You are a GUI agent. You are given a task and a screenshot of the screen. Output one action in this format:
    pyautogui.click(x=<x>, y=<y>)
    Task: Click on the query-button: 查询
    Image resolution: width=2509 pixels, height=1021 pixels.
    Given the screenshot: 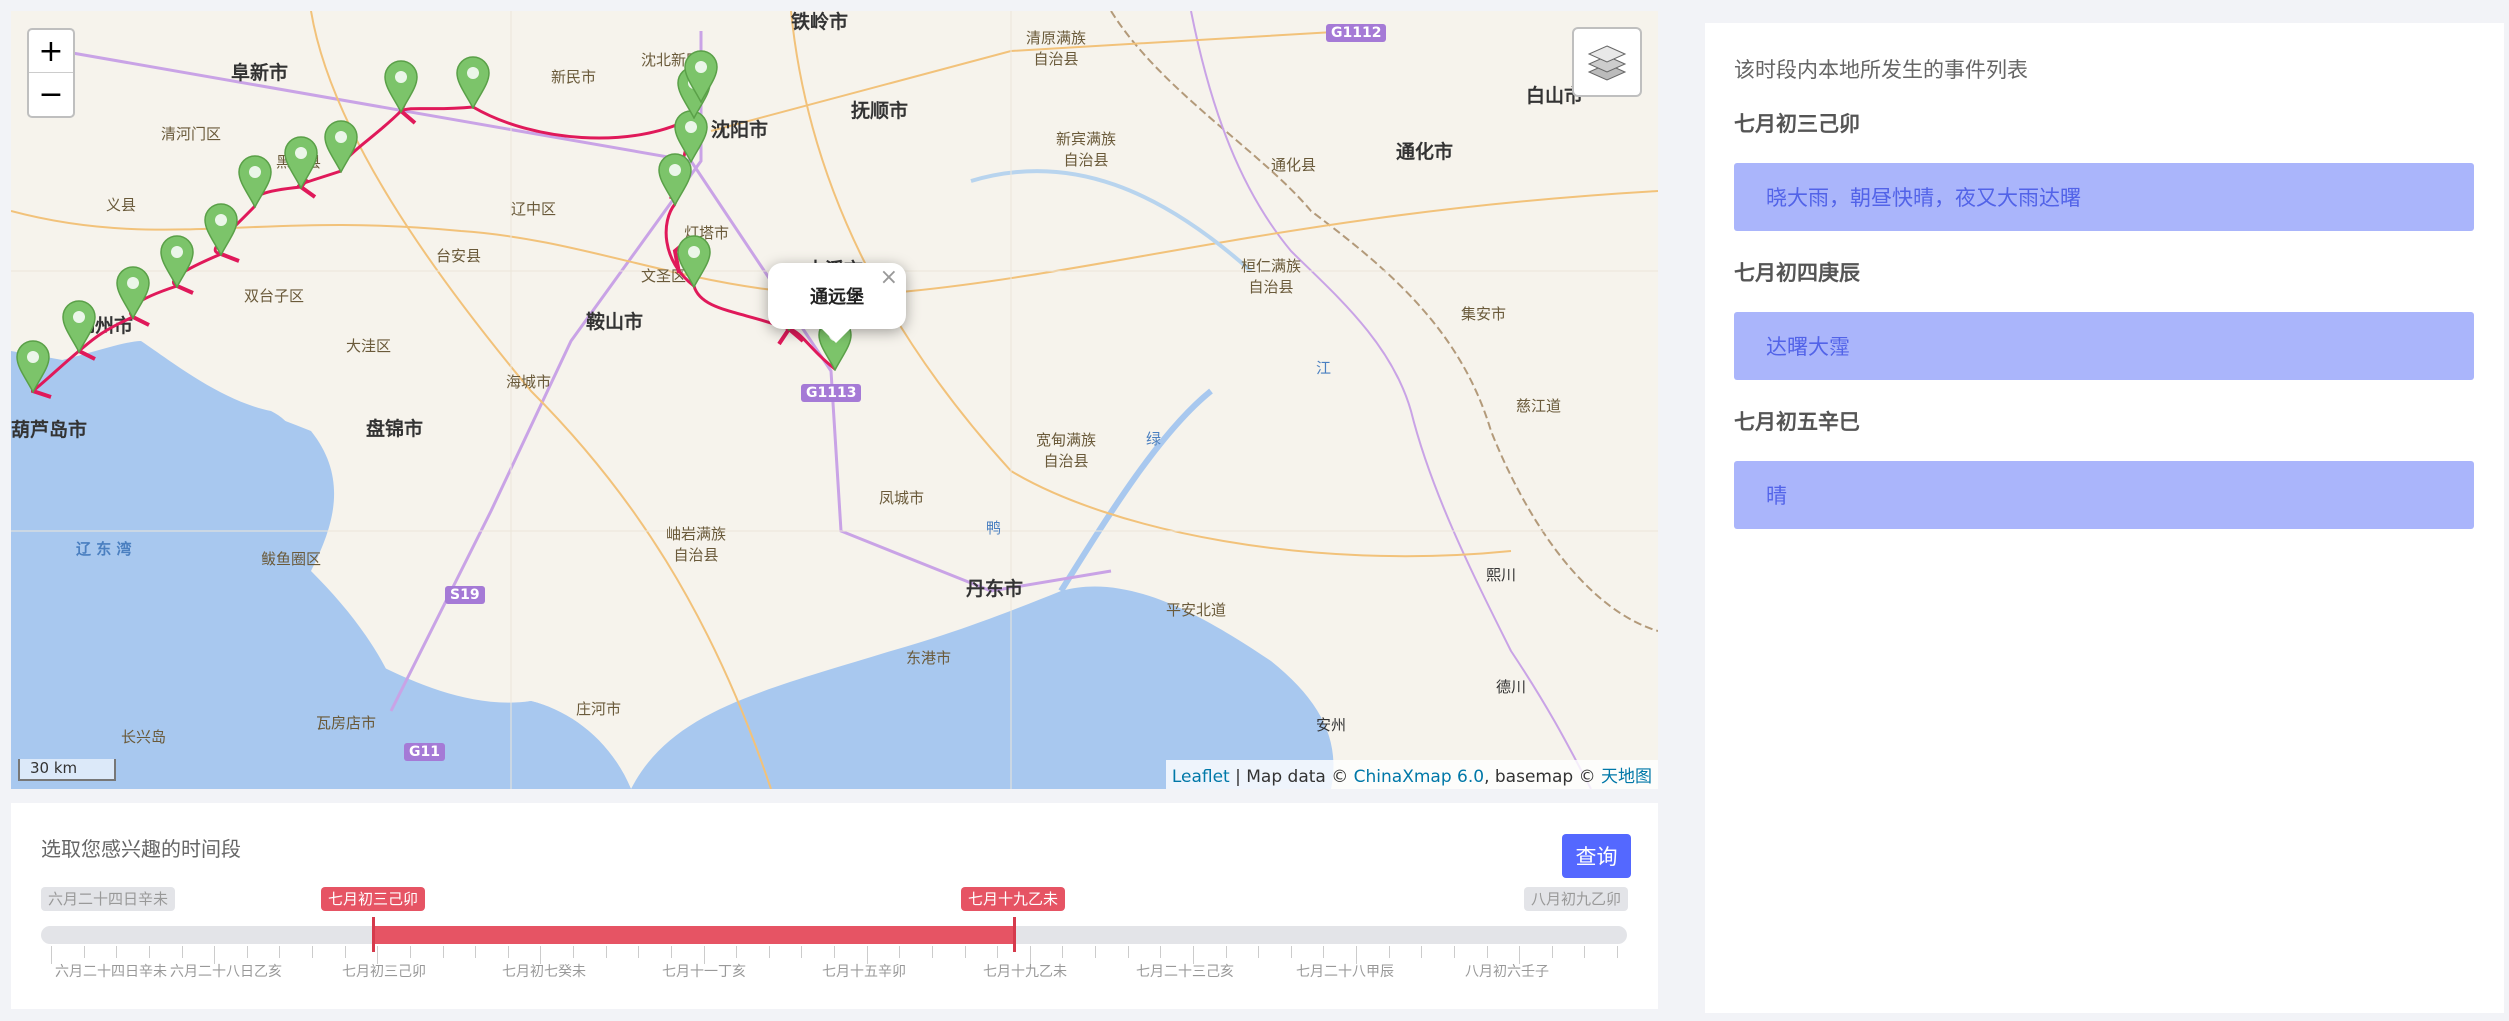 What is the action you would take?
    pyautogui.click(x=1596, y=856)
    